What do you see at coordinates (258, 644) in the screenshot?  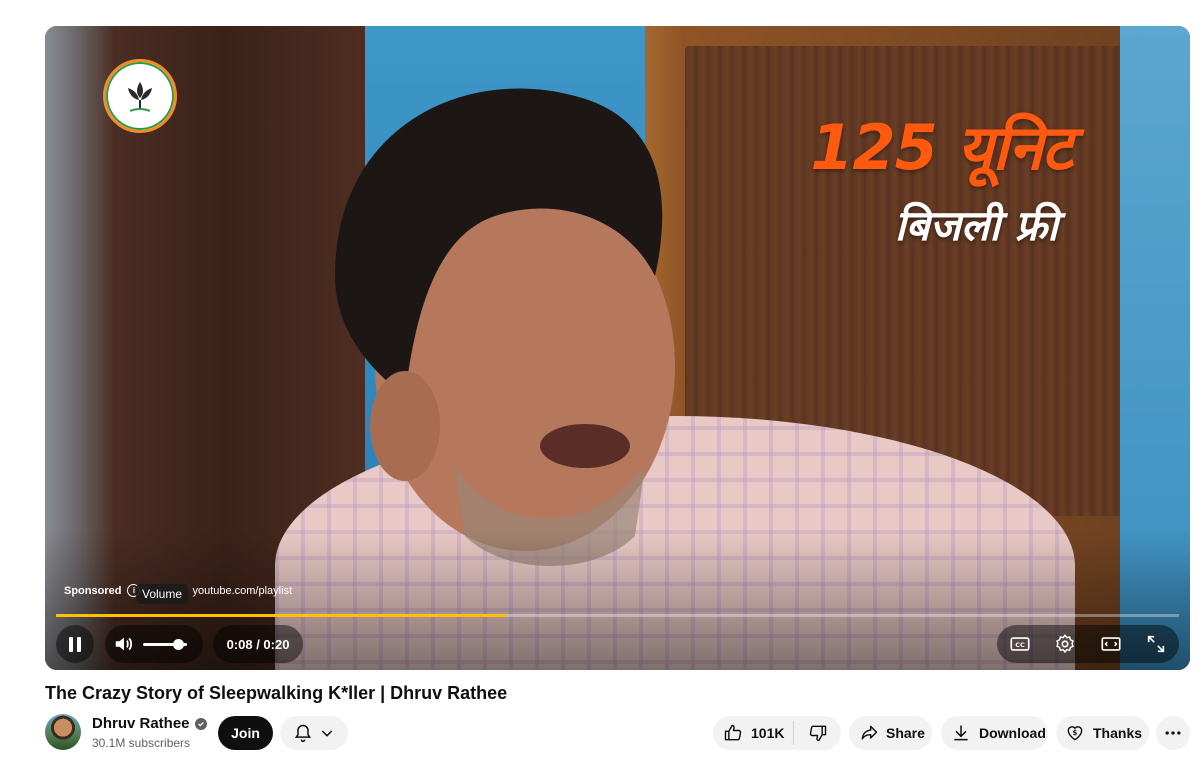 I see `time-display: 0:08 / 0:20` at bounding box center [258, 644].